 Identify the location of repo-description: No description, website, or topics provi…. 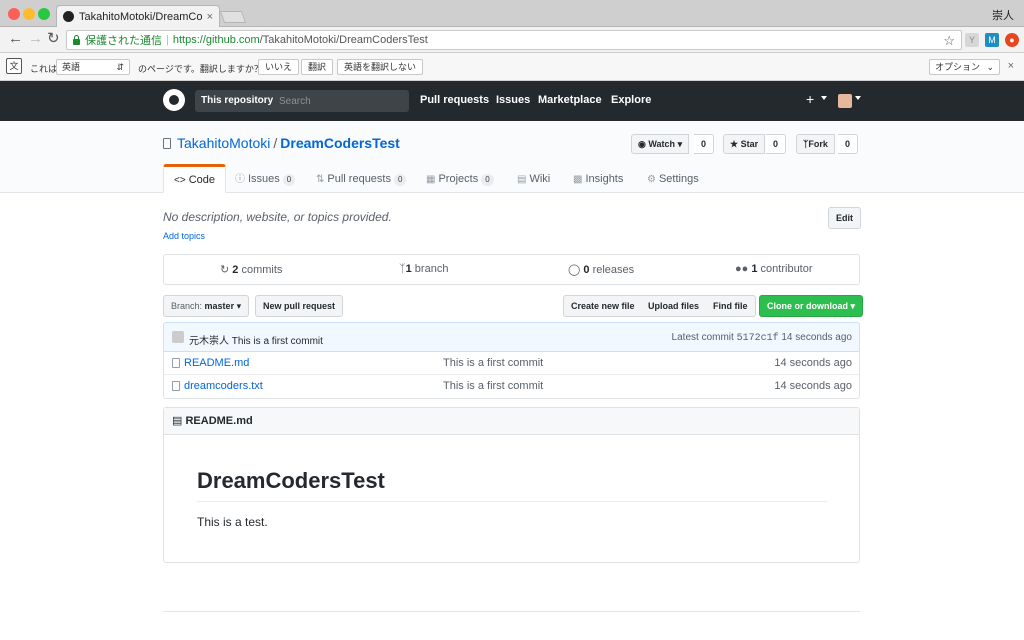
(277, 217).